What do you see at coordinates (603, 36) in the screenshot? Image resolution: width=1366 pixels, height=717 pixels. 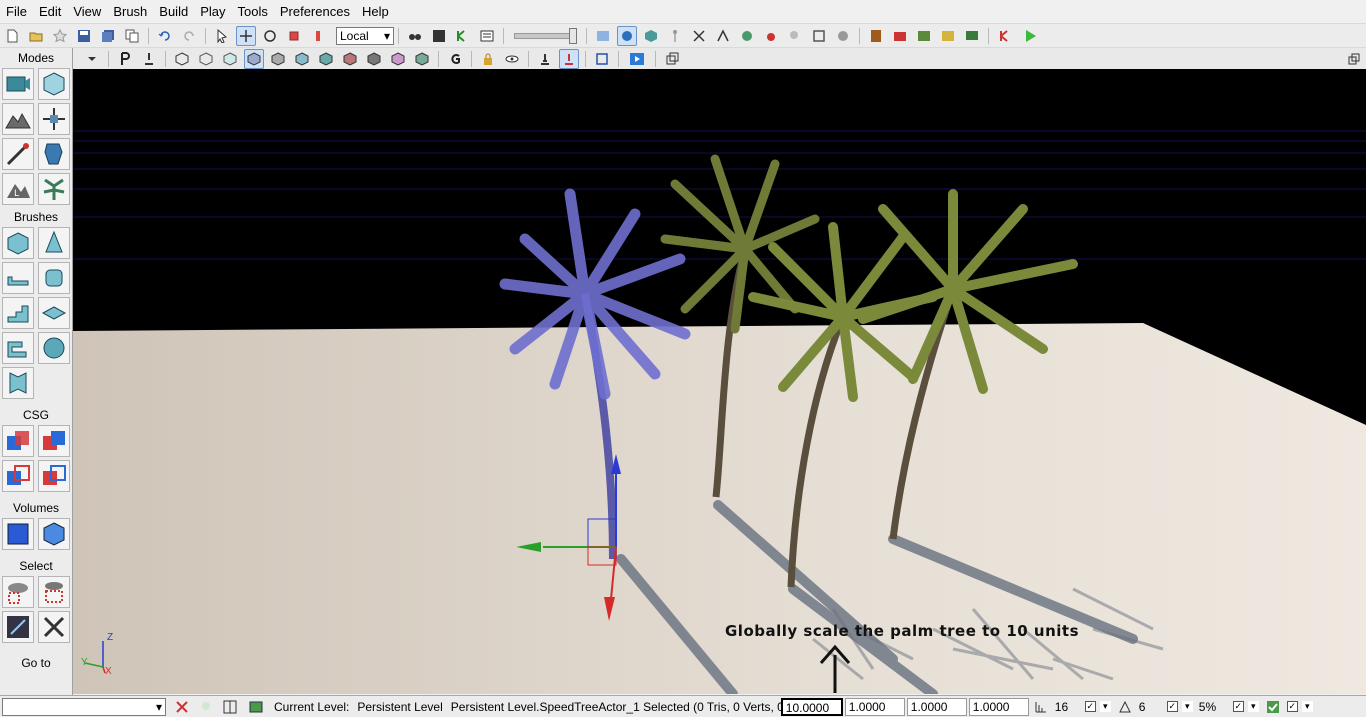 I see `realtime-preview-icon` at bounding box center [603, 36].